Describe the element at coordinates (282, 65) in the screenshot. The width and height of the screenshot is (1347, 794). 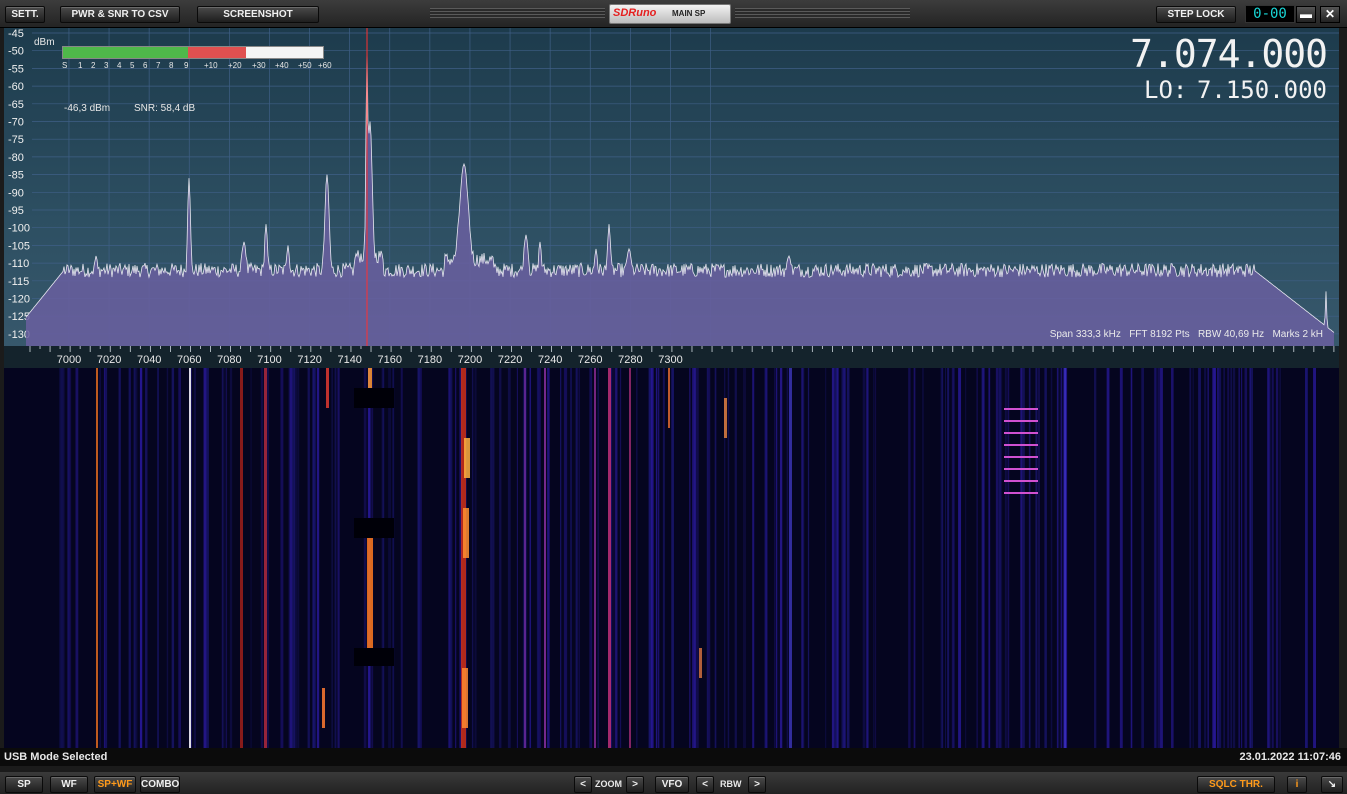
I see `smeter-label: +40` at that location.